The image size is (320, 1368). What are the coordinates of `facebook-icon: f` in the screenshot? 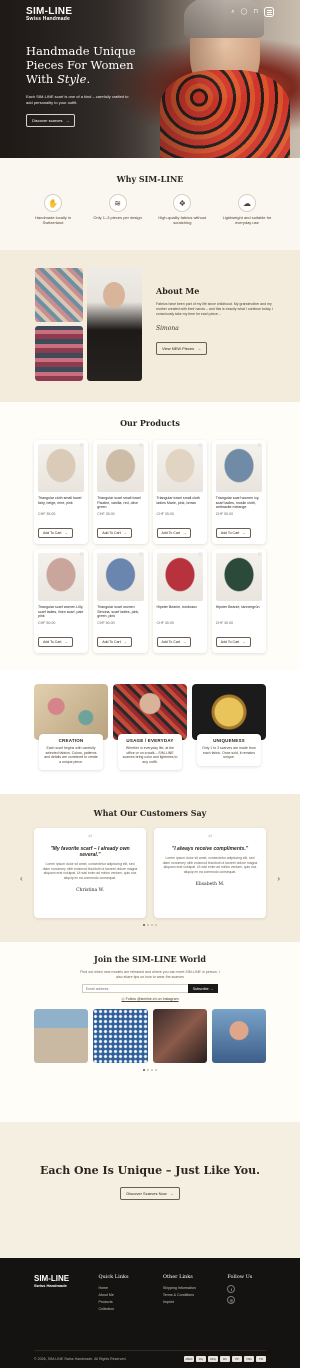 It's located at (231, 1289).